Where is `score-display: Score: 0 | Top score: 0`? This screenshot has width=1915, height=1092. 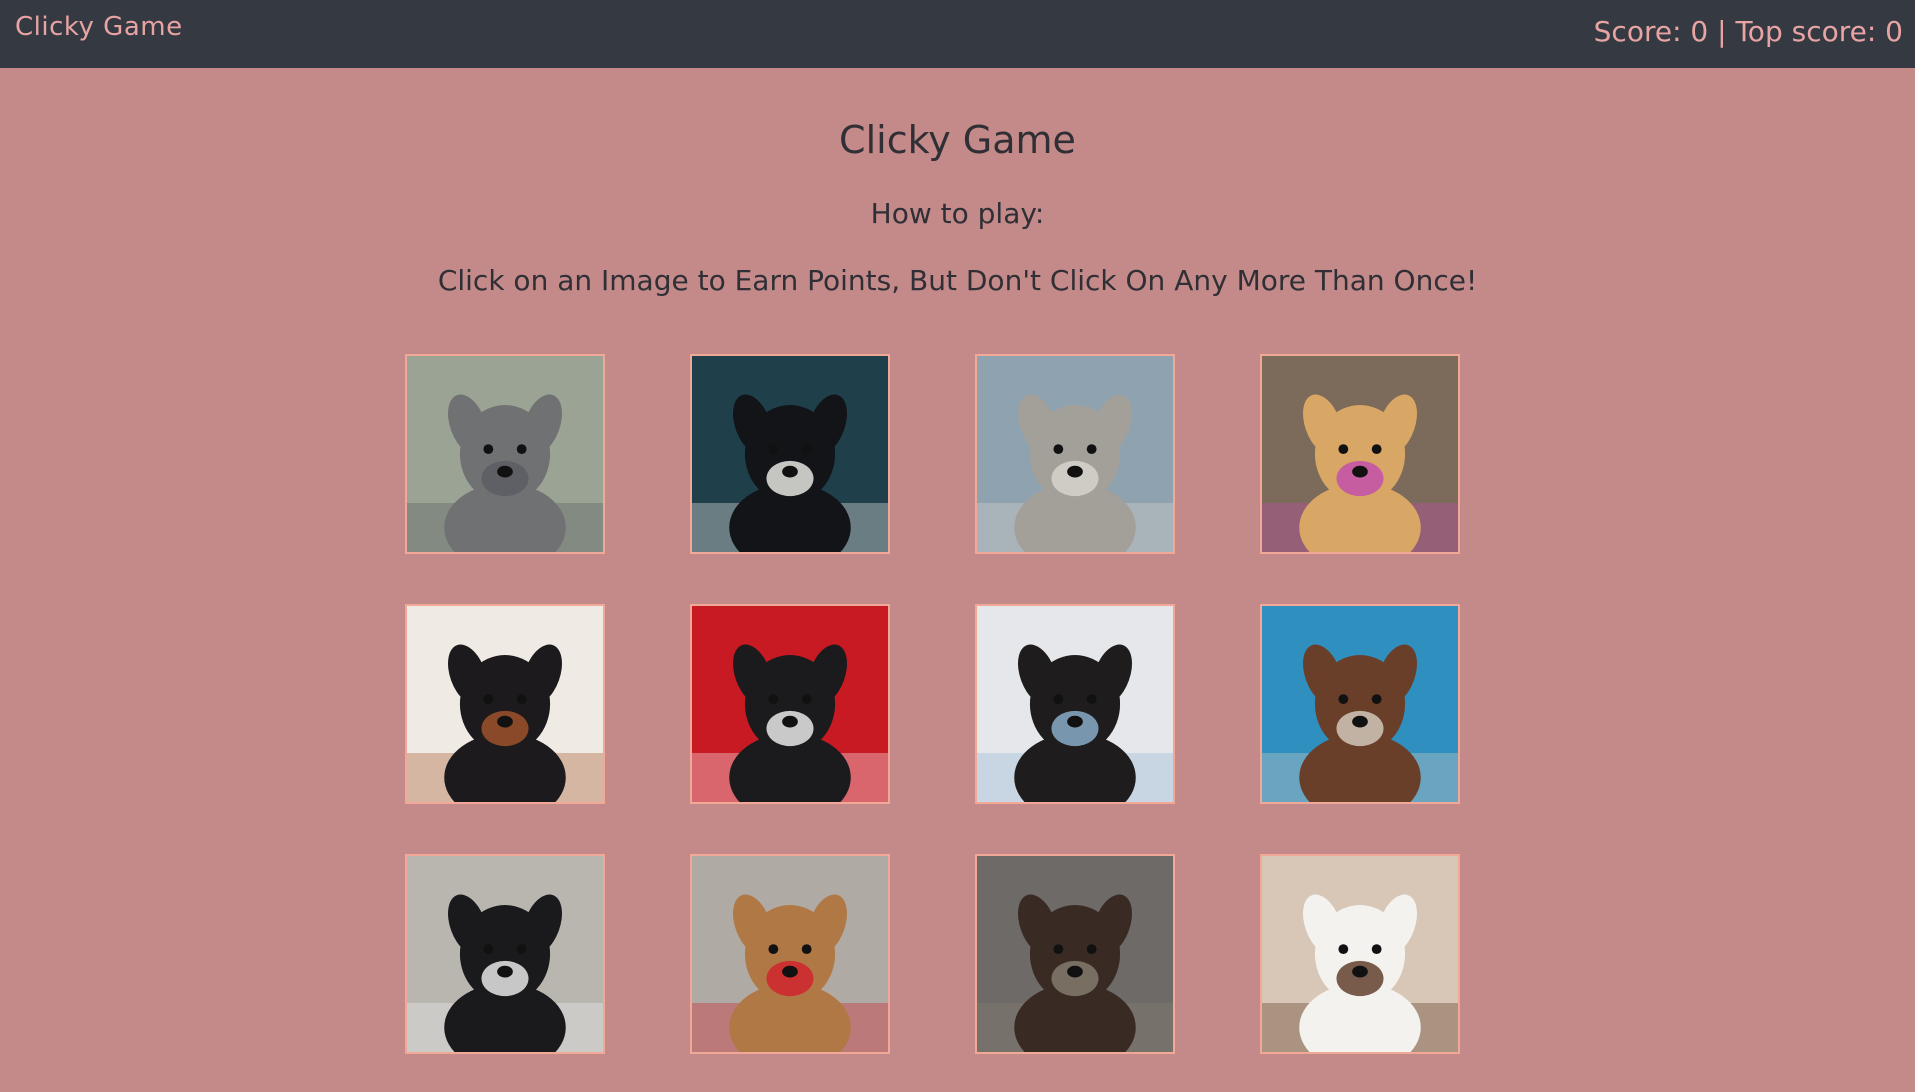
score-display: Score: 0 | Top score: 0 is located at coordinates (1748, 31).